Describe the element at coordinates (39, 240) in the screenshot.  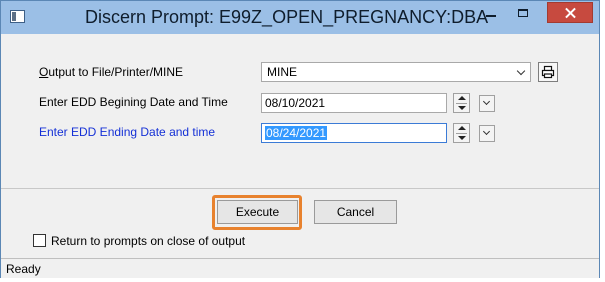
I see `return-to-prompts-checkbox` at that location.